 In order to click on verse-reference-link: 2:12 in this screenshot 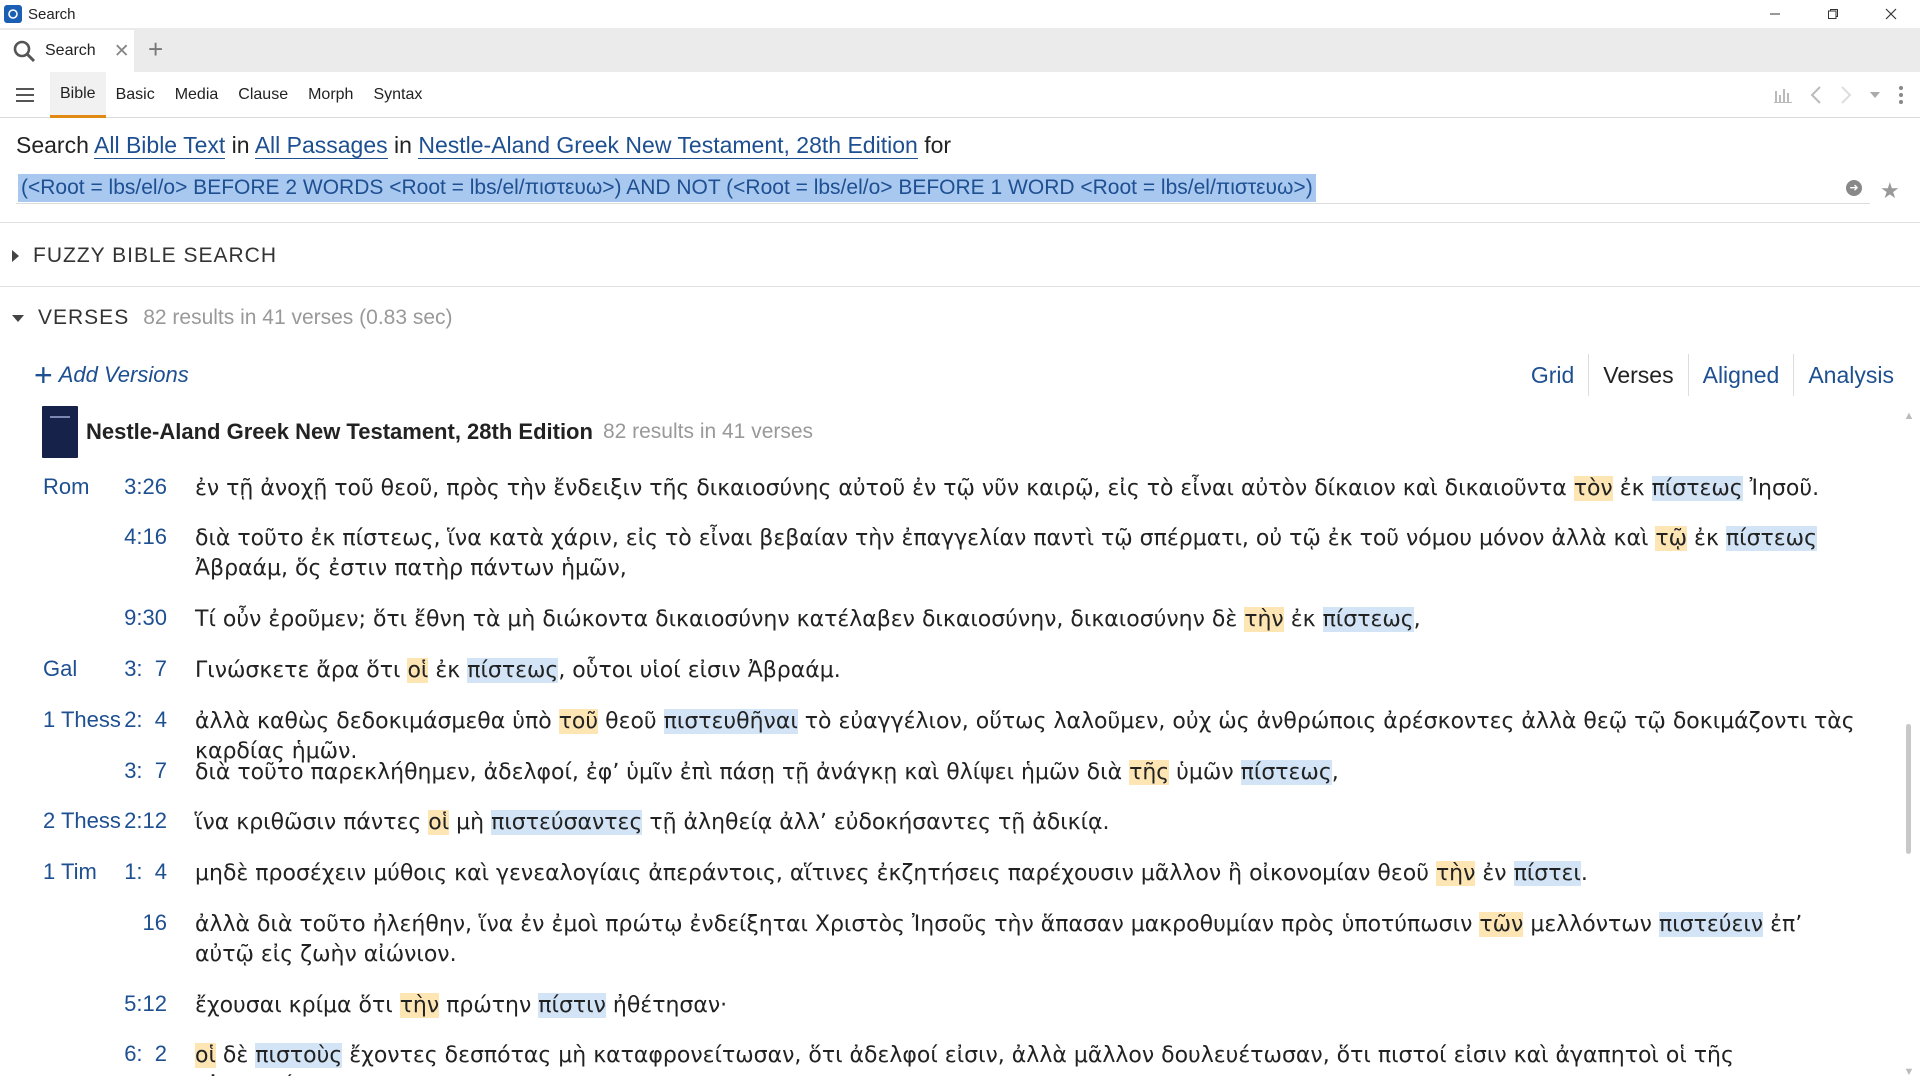, I will do `click(145, 821)`.